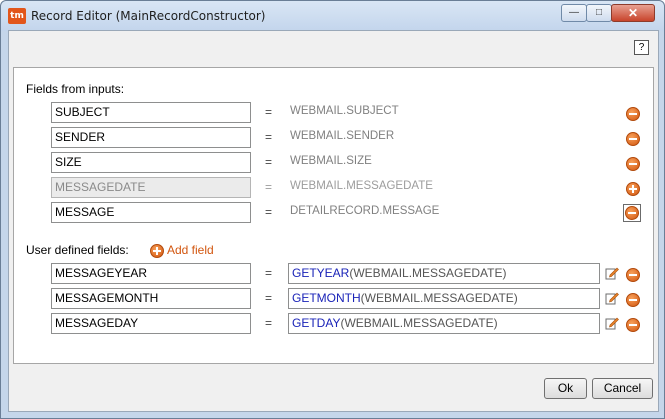  What do you see at coordinates (342, 136) in the screenshot?
I see `source-mapping: WEBMAIL.SENDER` at bounding box center [342, 136].